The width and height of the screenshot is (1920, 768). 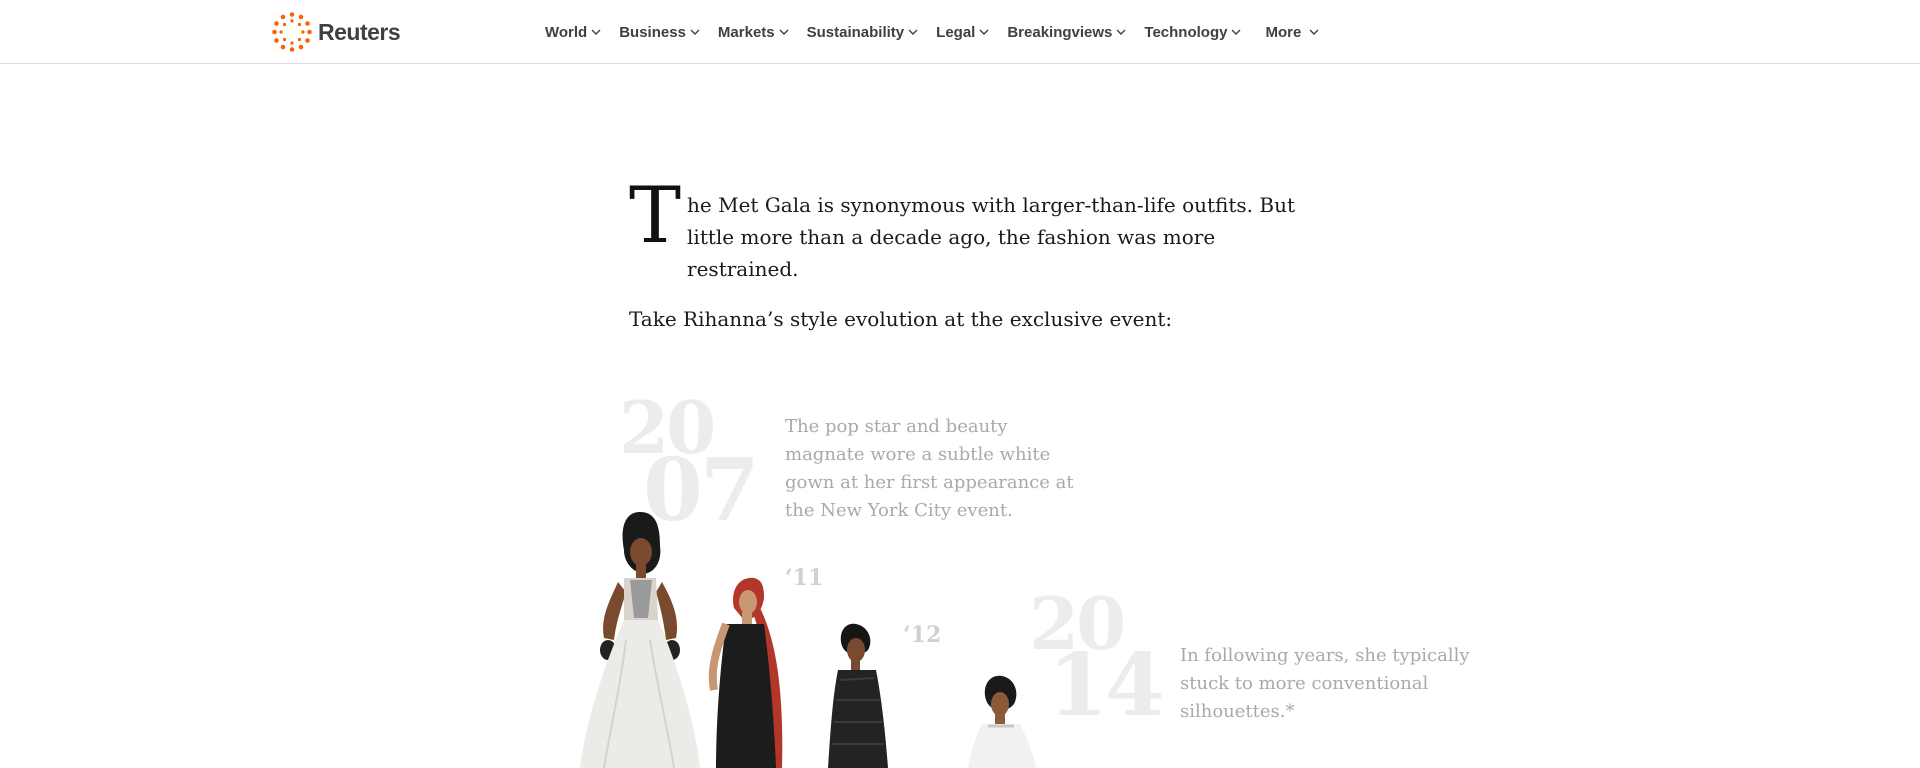 I want to click on nav-sustainability-label: Sustainability, so click(x=855, y=32).